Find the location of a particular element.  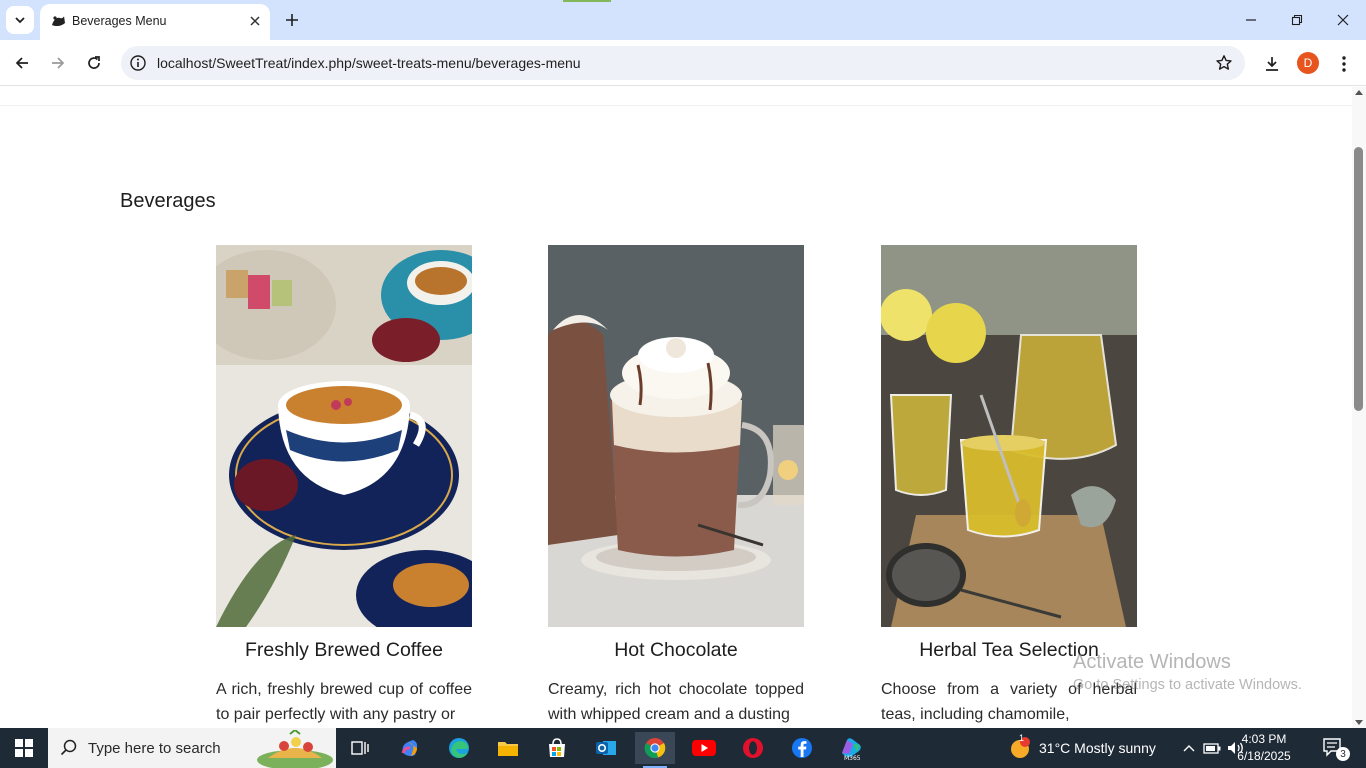

clock-time: 4:03 PM is located at coordinates (1264, 739).